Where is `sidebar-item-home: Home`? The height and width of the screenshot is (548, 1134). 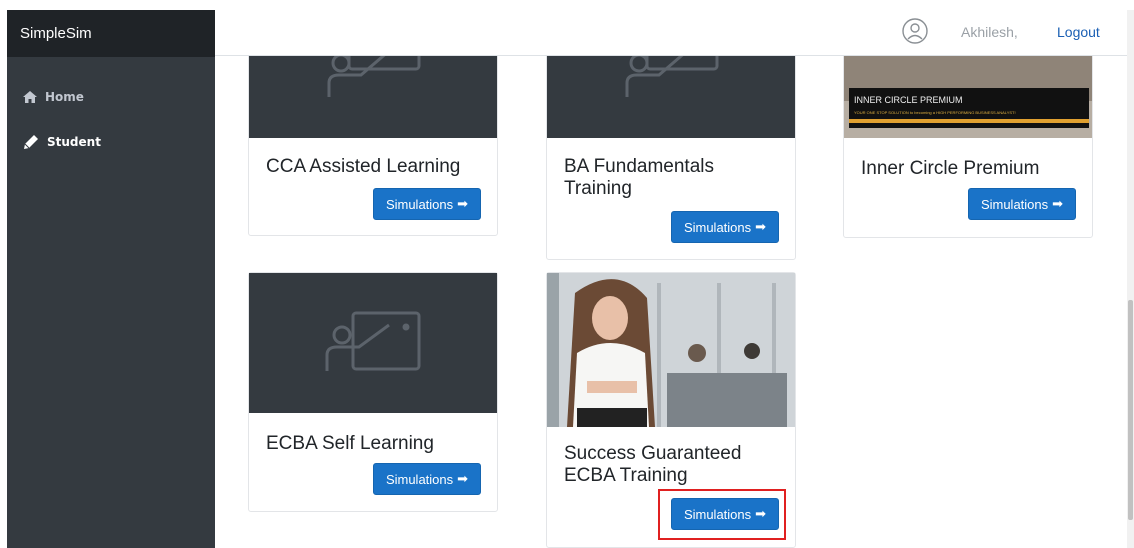
sidebar-item-home: Home is located at coordinates (53, 97).